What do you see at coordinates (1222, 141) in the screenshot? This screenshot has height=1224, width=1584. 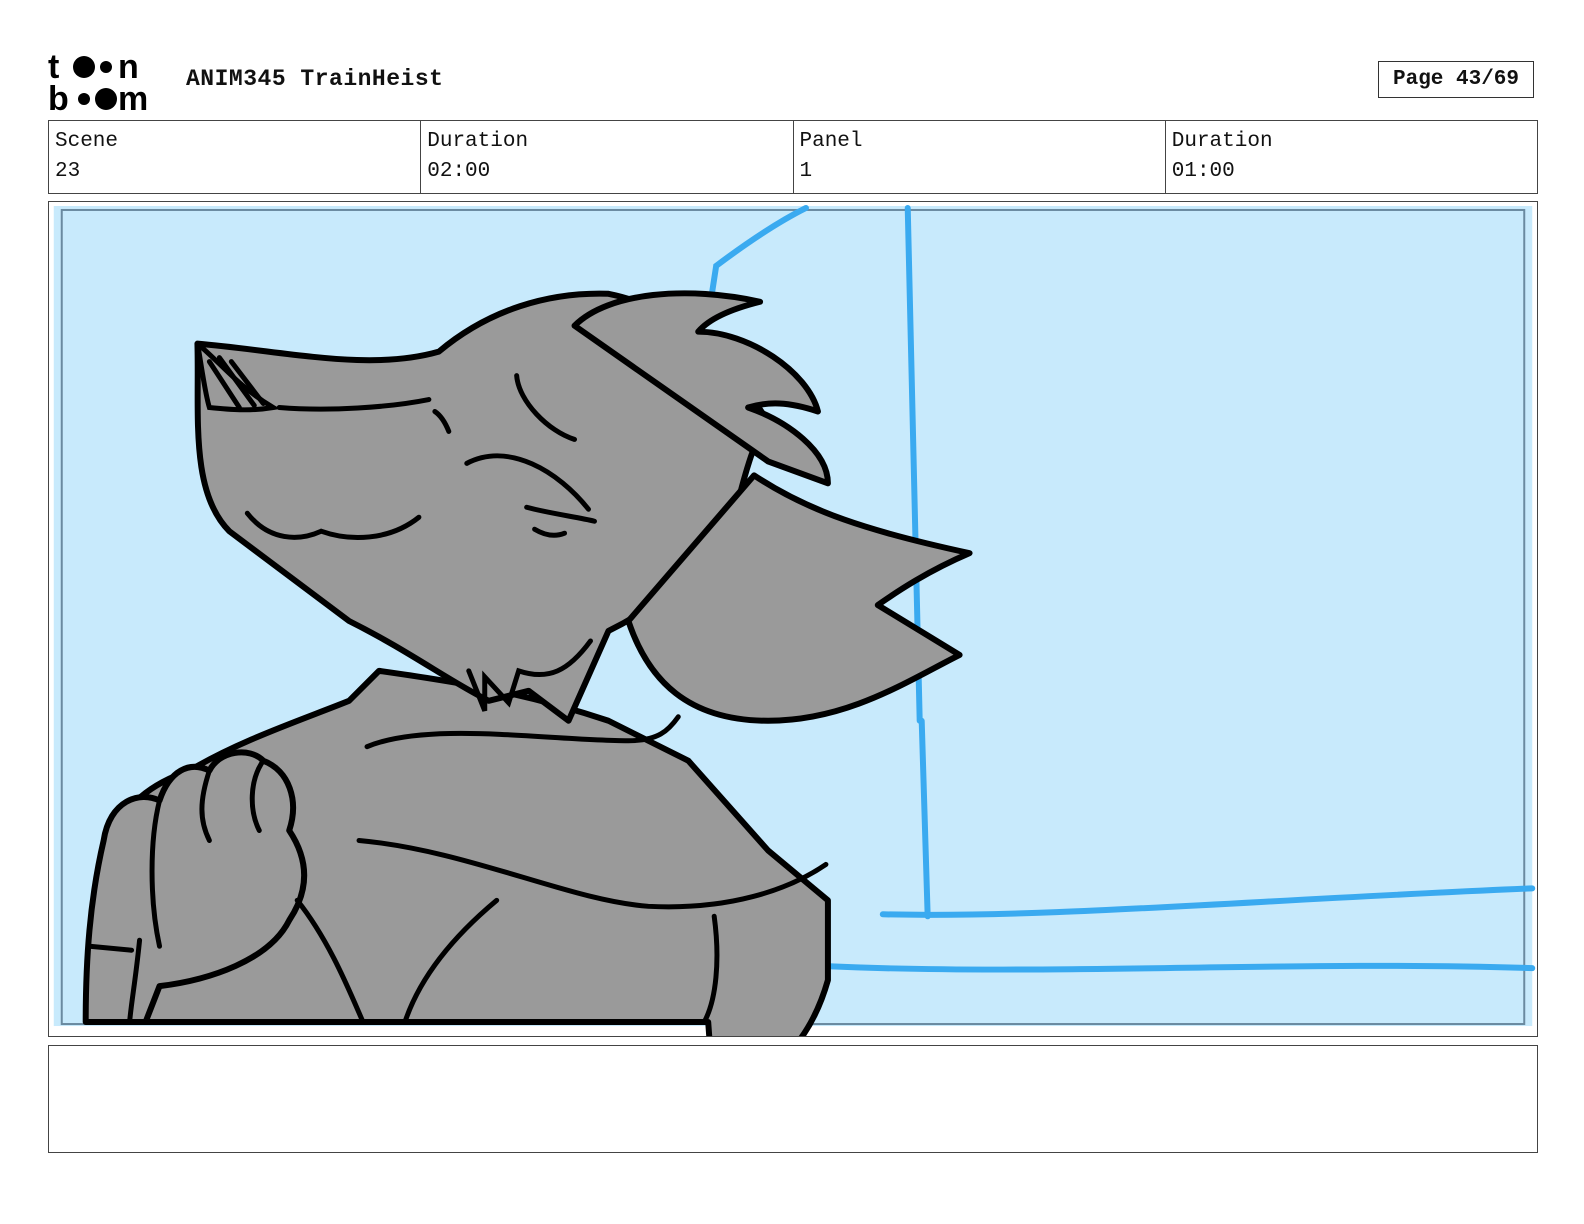 I see `panel-duration-label: Duration` at bounding box center [1222, 141].